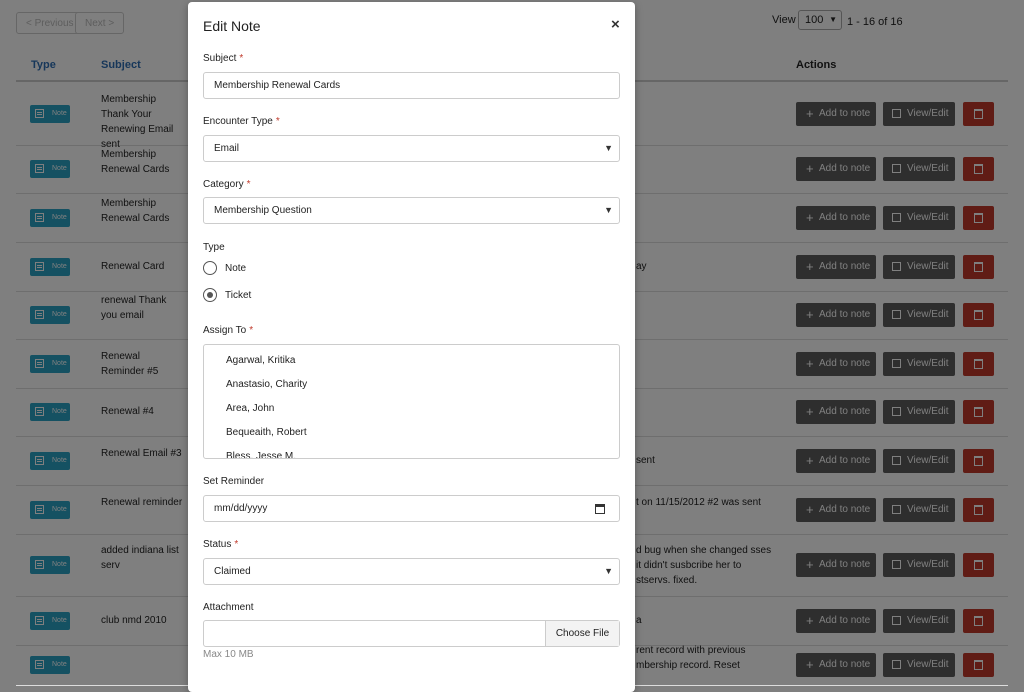  Describe the element at coordinates (223, 58) in the screenshot. I see `subject-label: Subject *` at that location.